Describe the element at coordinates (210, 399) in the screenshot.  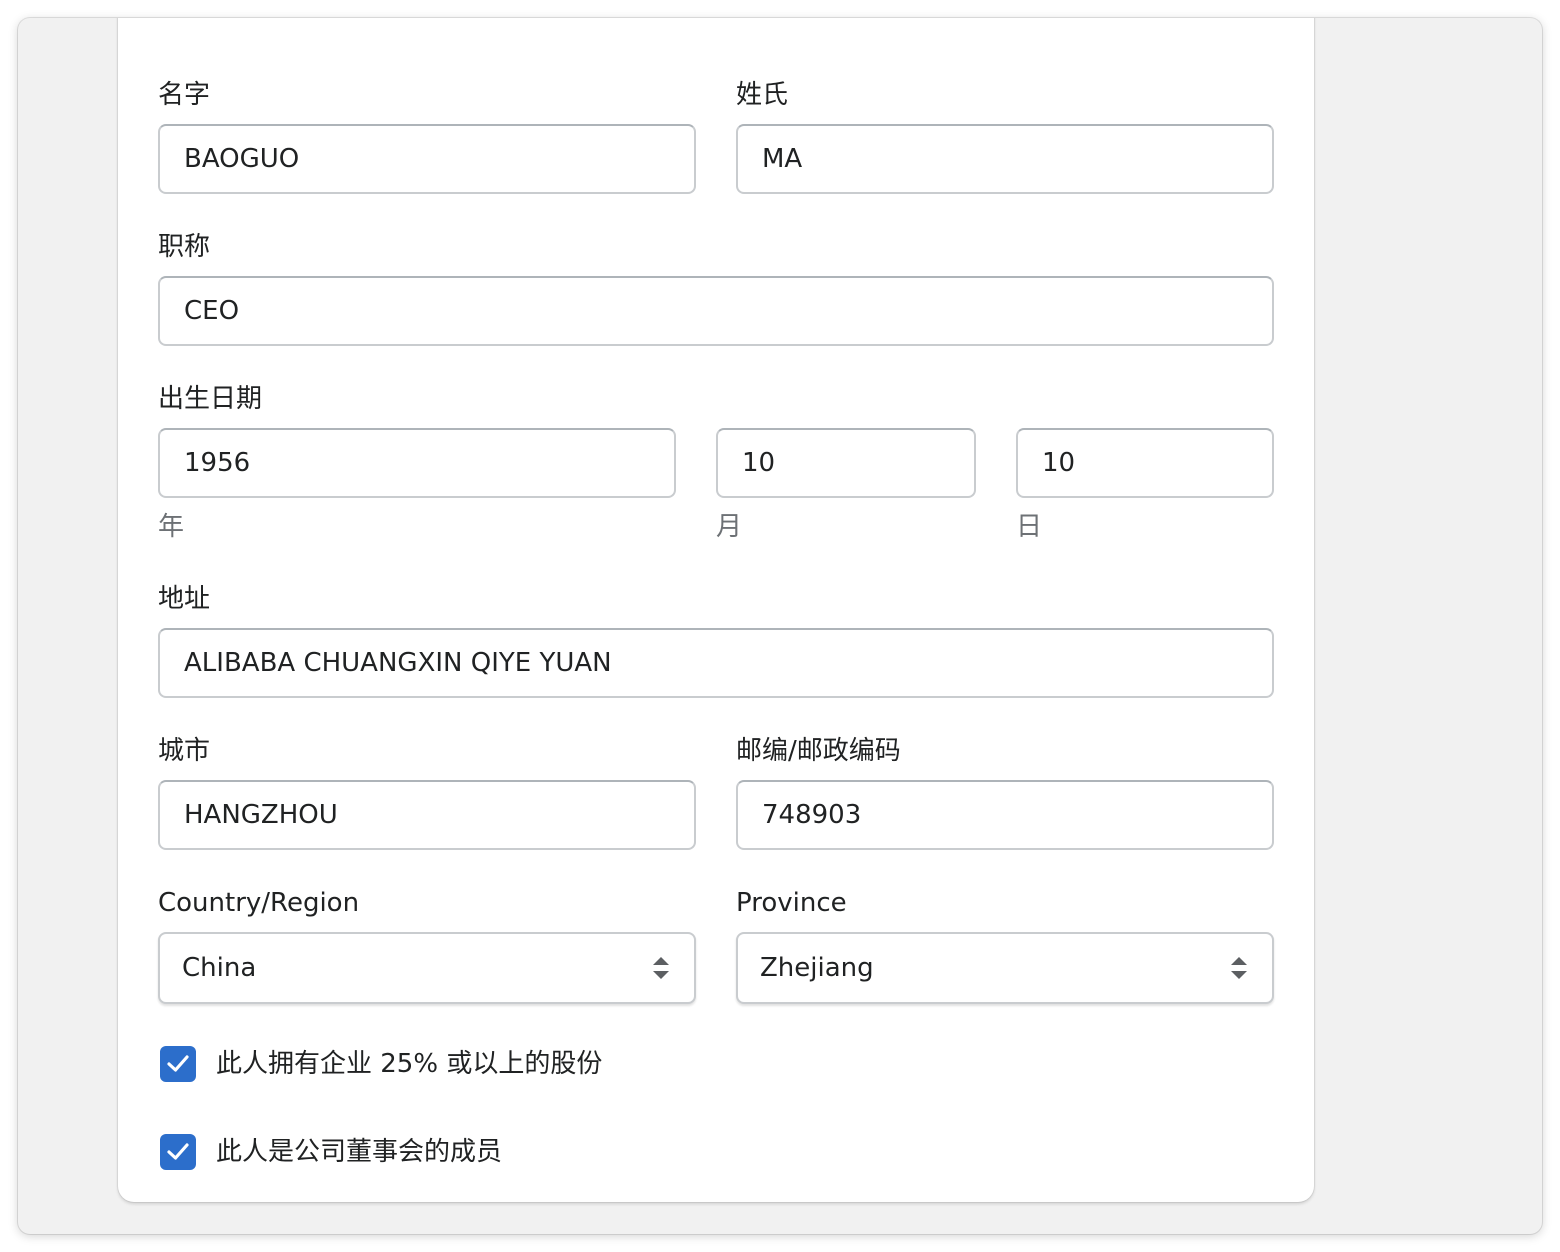
I see `birth-date-label: 出生日期` at that location.